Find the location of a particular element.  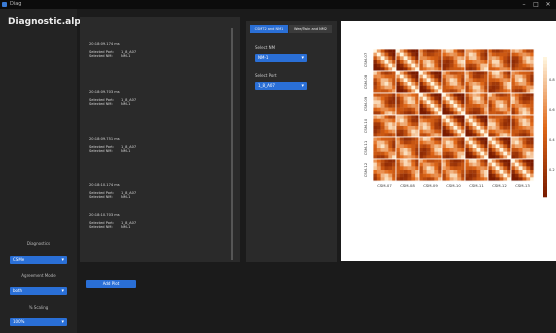

col-tick-label: CSM-10 is located at coordinates (453, 185).